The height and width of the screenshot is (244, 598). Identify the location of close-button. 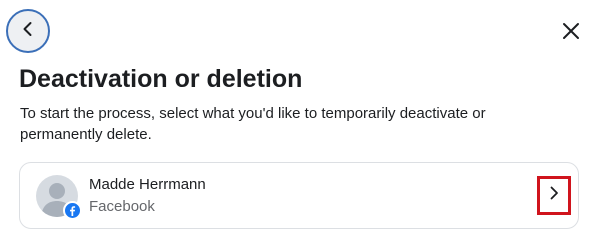
(571, 33).